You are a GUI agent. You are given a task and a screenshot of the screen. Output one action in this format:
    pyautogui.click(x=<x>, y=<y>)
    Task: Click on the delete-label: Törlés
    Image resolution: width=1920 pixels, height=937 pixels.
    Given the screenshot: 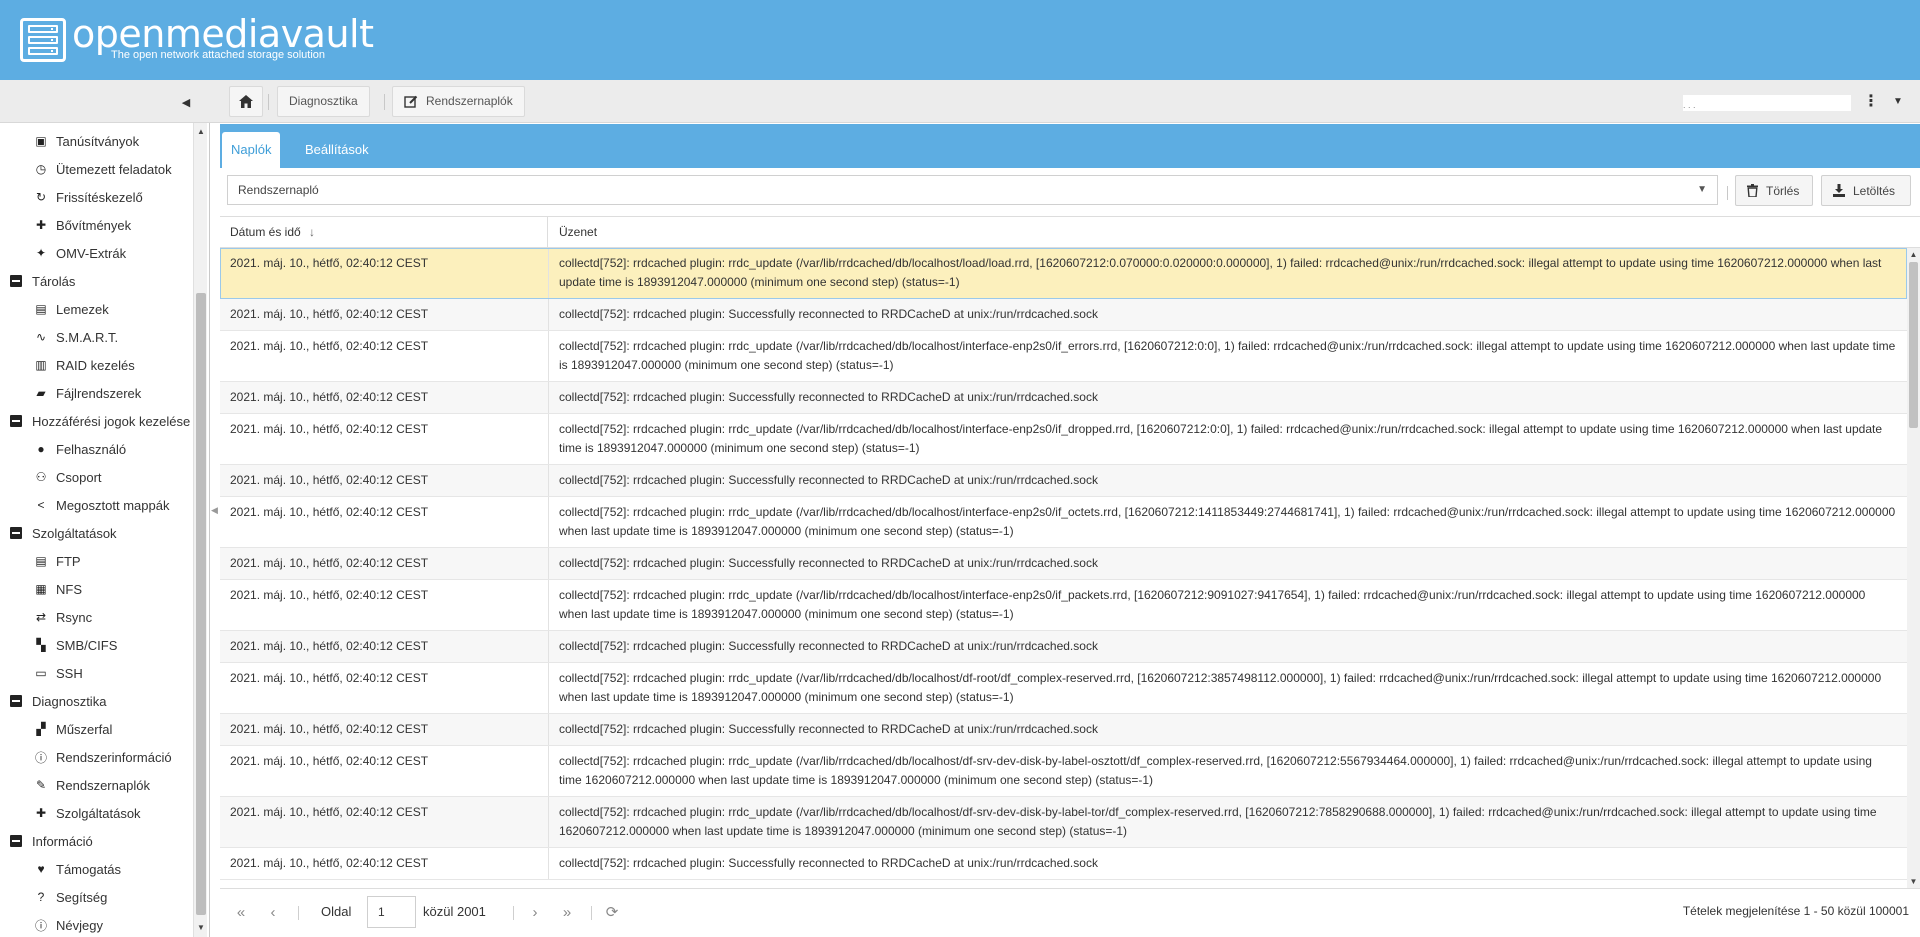 What is the action you would take?
    pyautogui.click(x=1783, y=190)
    